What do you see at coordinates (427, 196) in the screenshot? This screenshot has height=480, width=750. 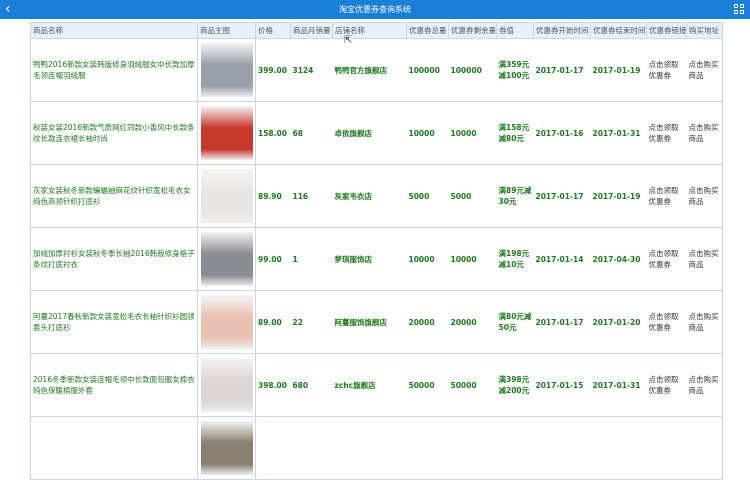 I see `cell-total: 5000` at bounding box center [427, 196].